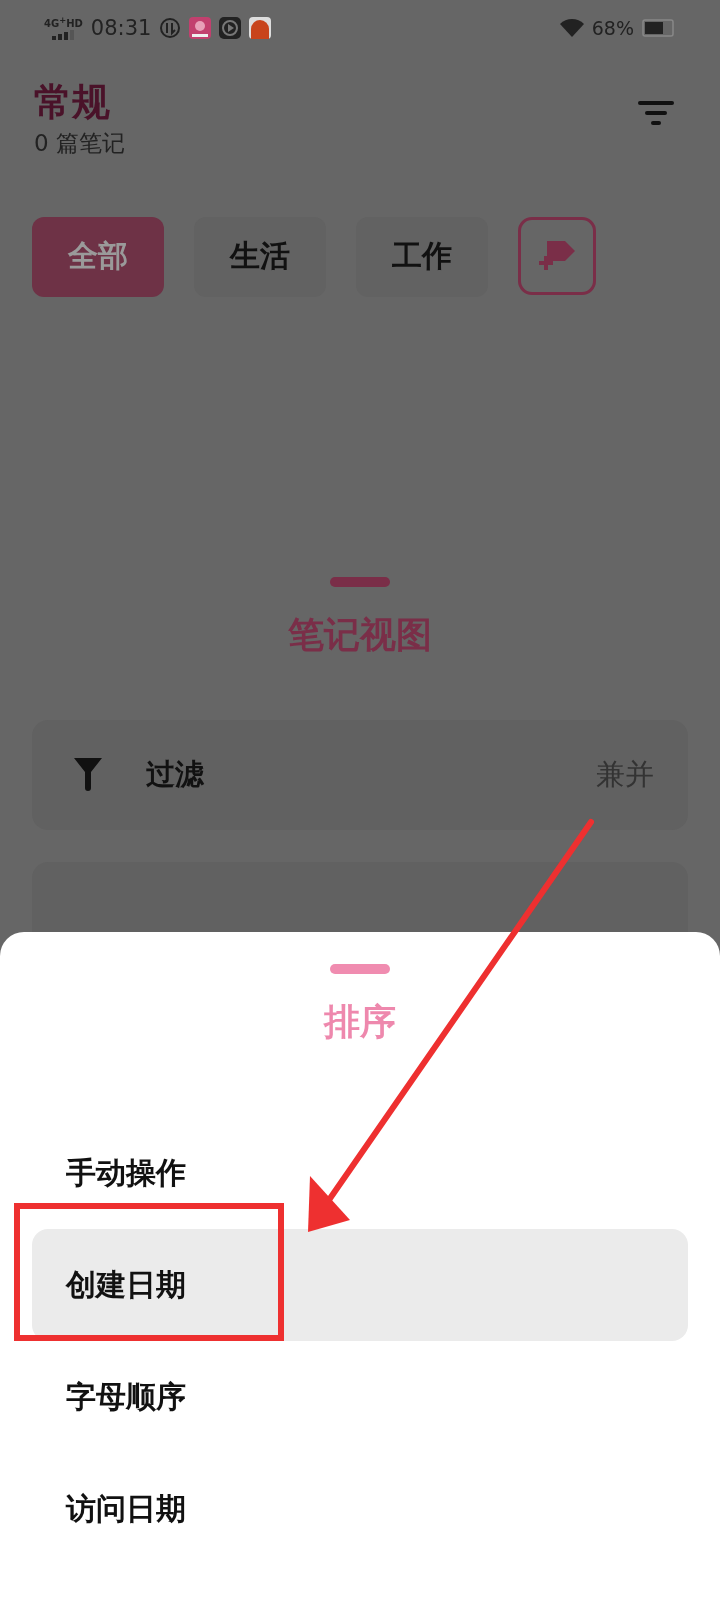  Describe the element at coordinates (170, 28) in the screenshot. I see `speed-circle-icon` at that location.